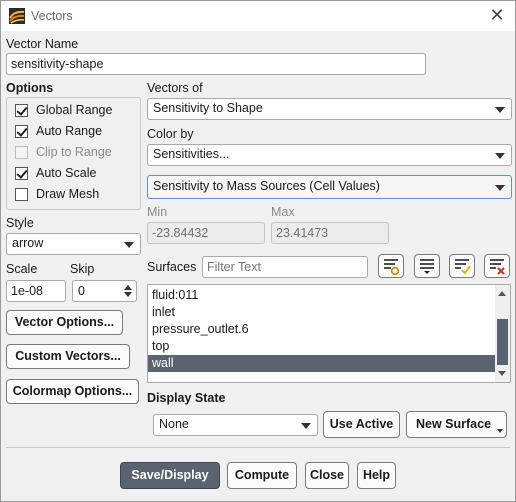 This screenshot has width=516, height=502. I want to click on vector-name-input: sensitivity-shape, so click(216, 64).